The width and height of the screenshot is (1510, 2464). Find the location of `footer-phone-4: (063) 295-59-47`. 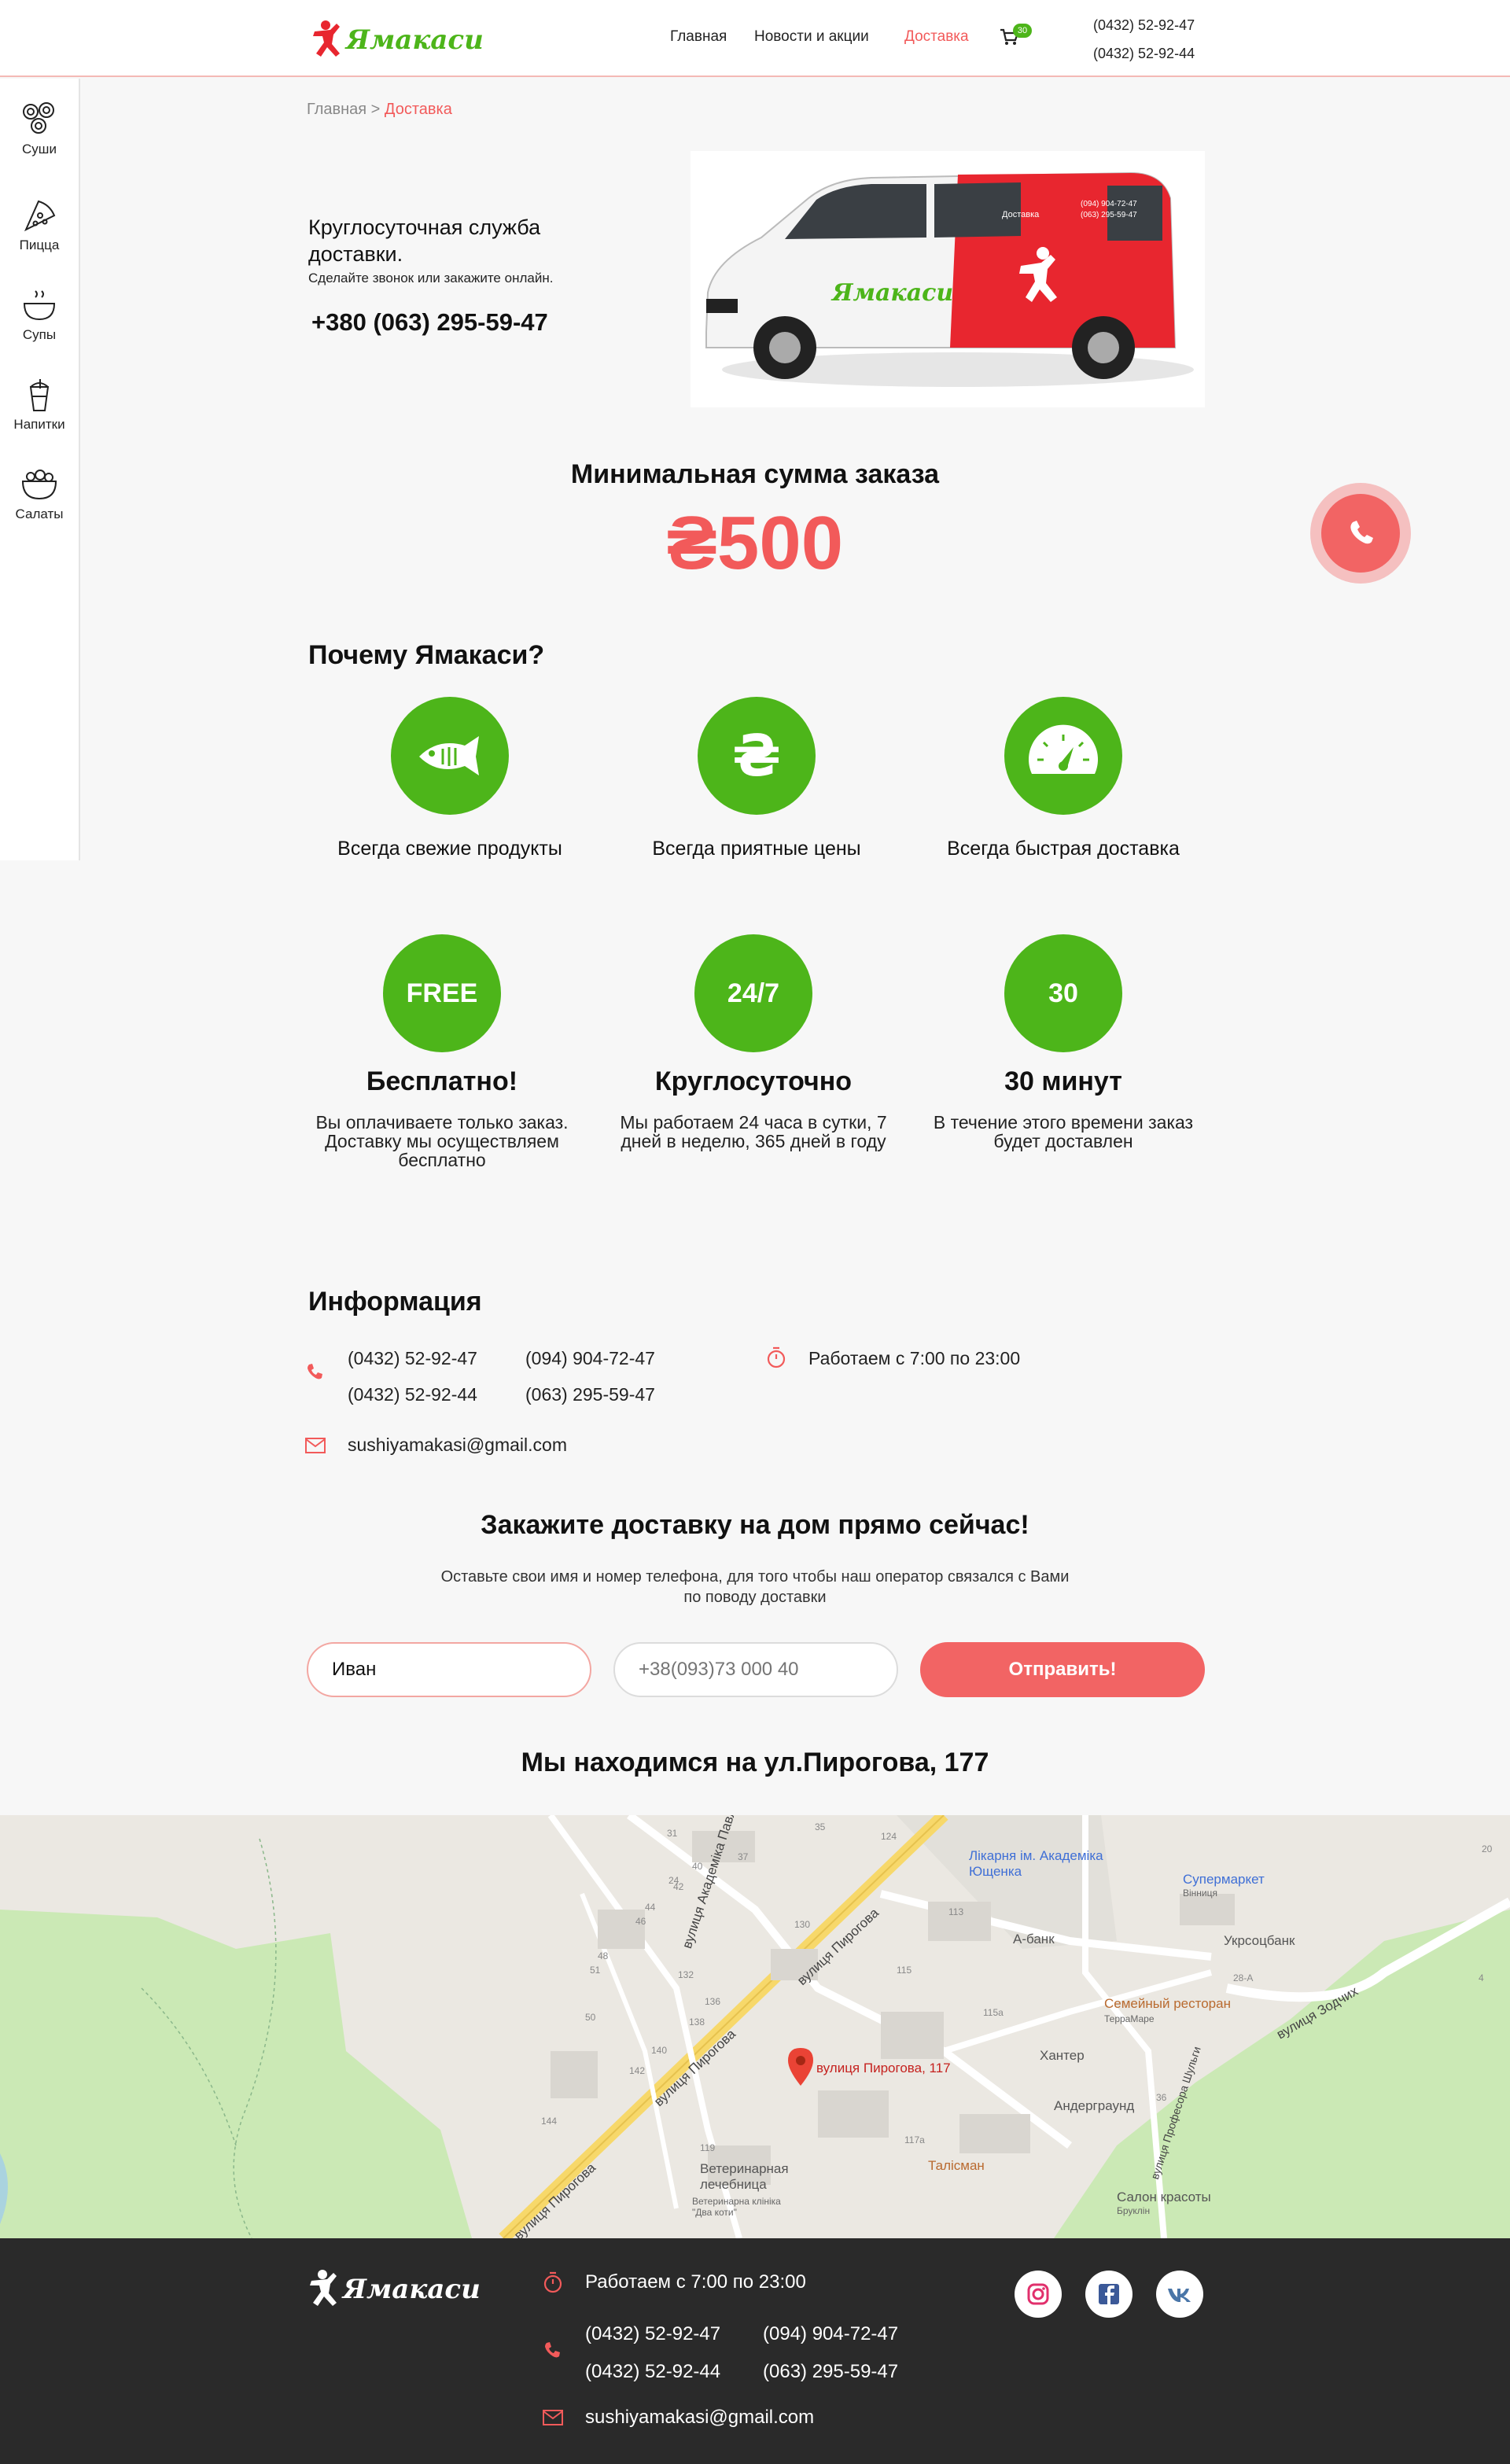

footer-phone-4: (063) 295-59-47 is located at coordinates (830, 2372).